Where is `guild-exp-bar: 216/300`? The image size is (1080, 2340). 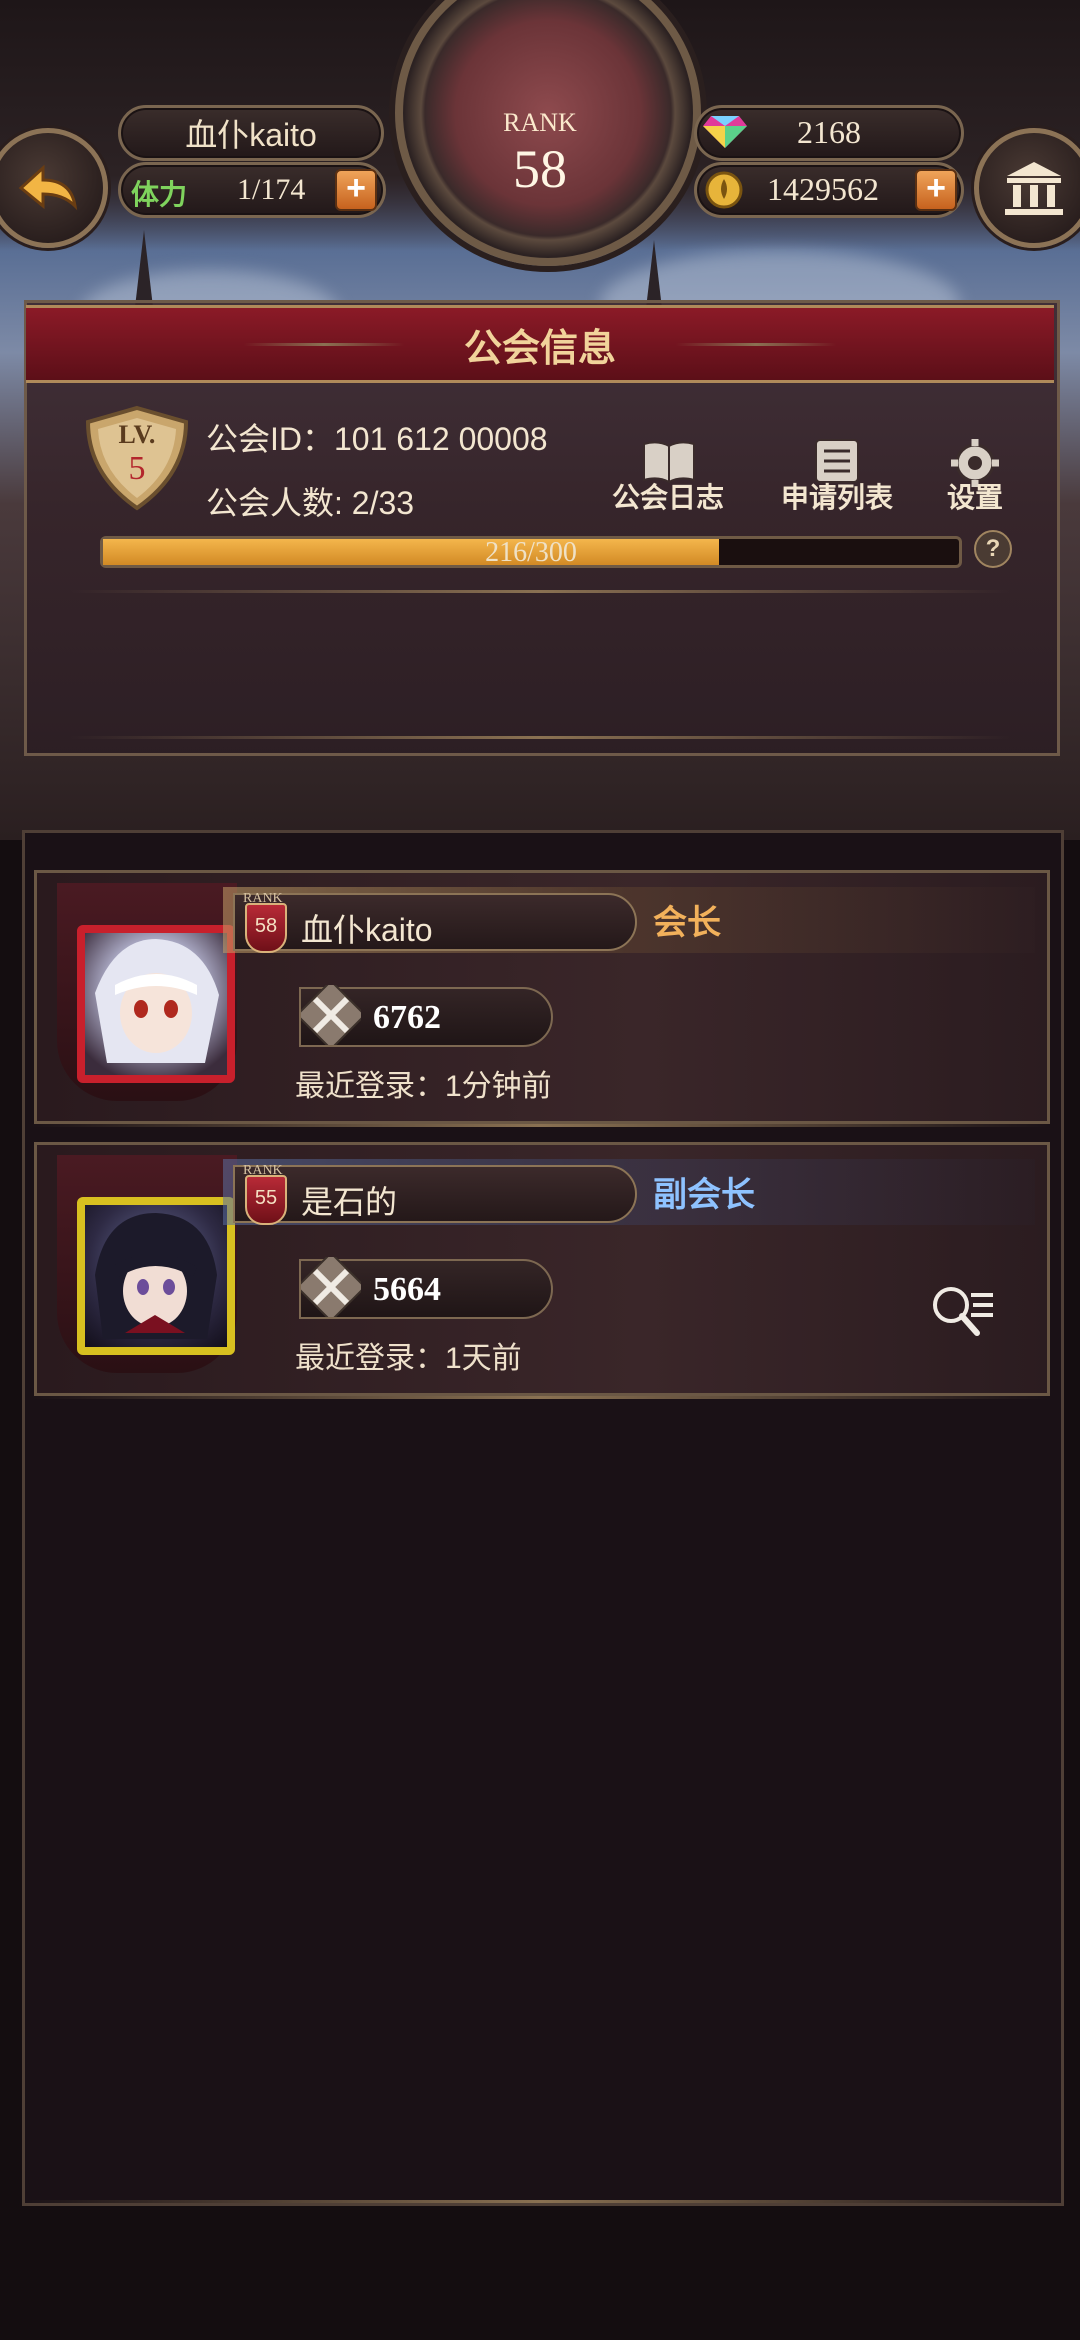 guild-exp-bar: 216/300 is located at coordinates (531, 552).